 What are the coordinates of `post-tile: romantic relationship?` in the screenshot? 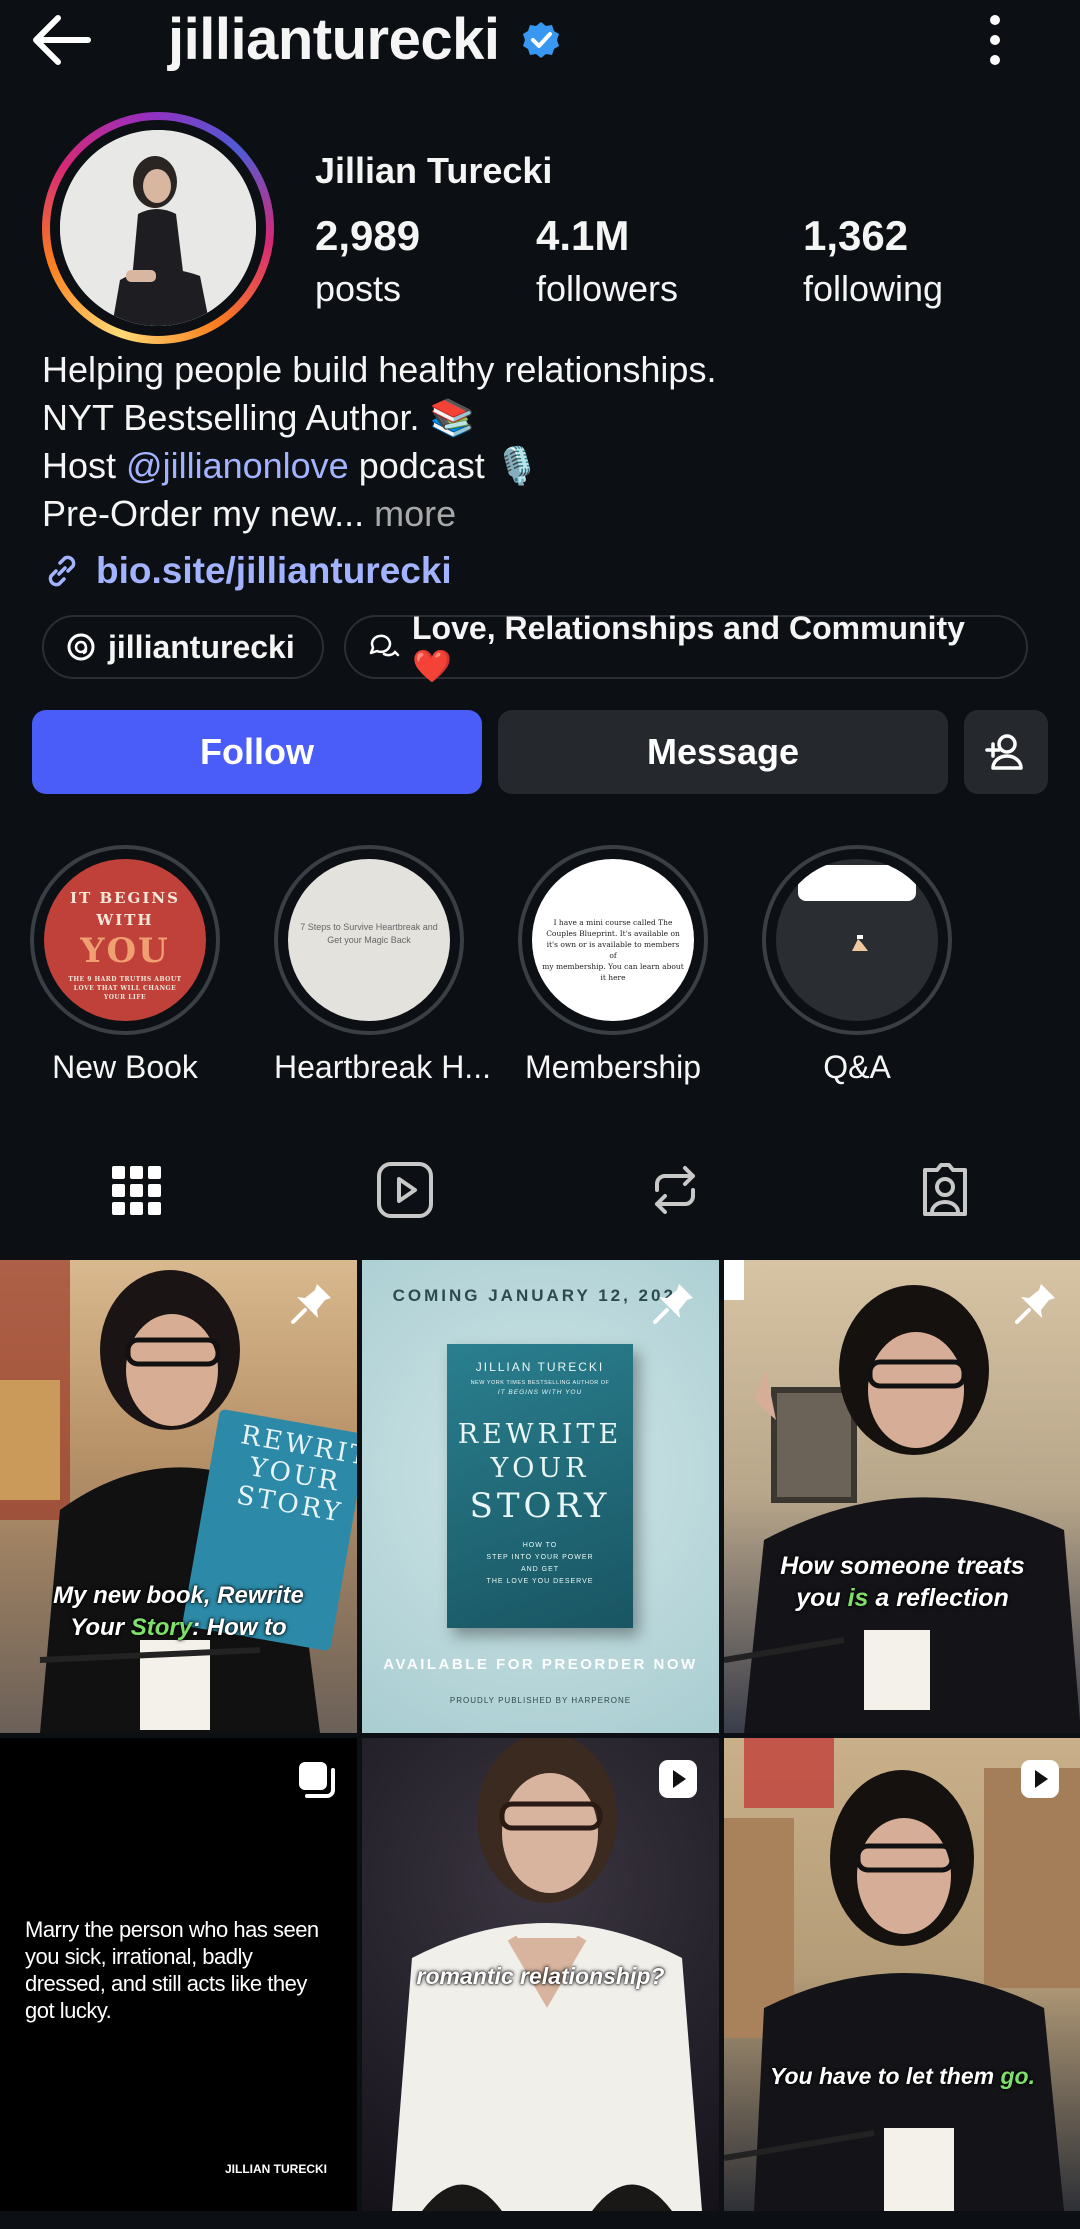 It's located at (540, 1974).